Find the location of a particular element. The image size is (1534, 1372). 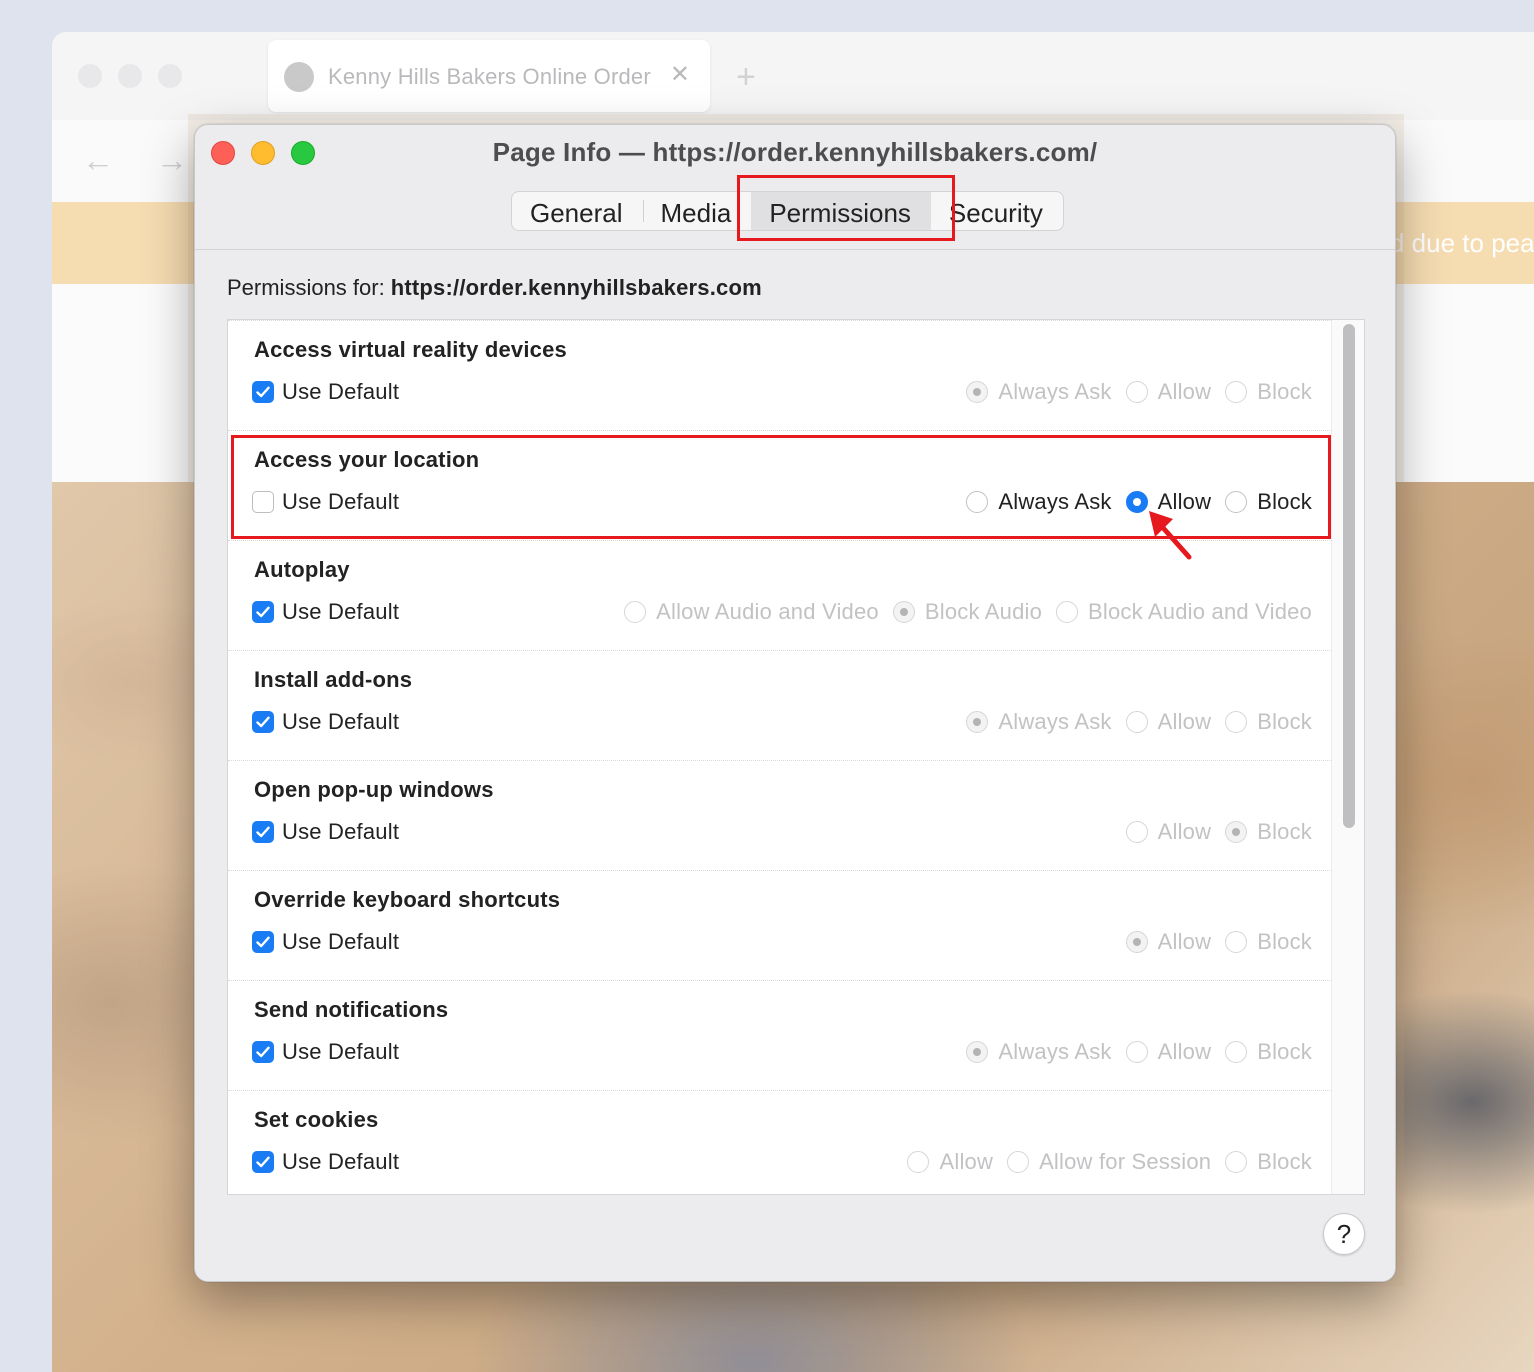

permission-row: Open pop-up windows Use Default Allow Block is located at coordinates (780, 815).